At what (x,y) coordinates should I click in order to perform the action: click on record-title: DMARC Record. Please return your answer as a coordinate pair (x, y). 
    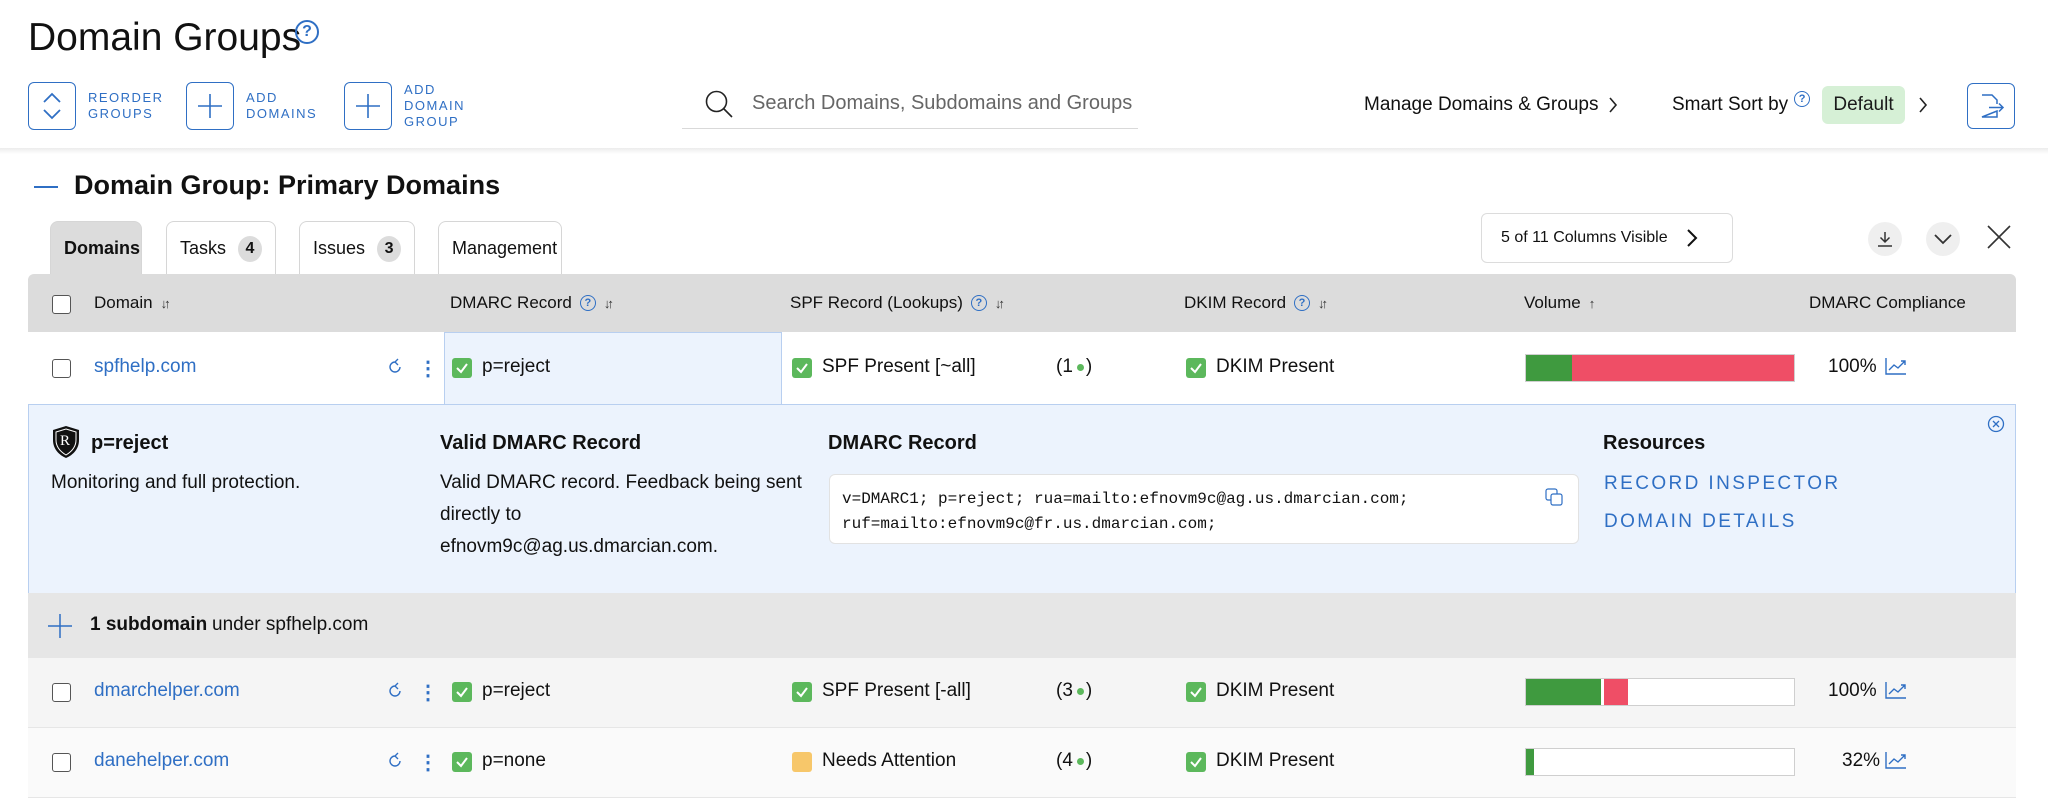
    Looking at the image, I should click on (902, 443).